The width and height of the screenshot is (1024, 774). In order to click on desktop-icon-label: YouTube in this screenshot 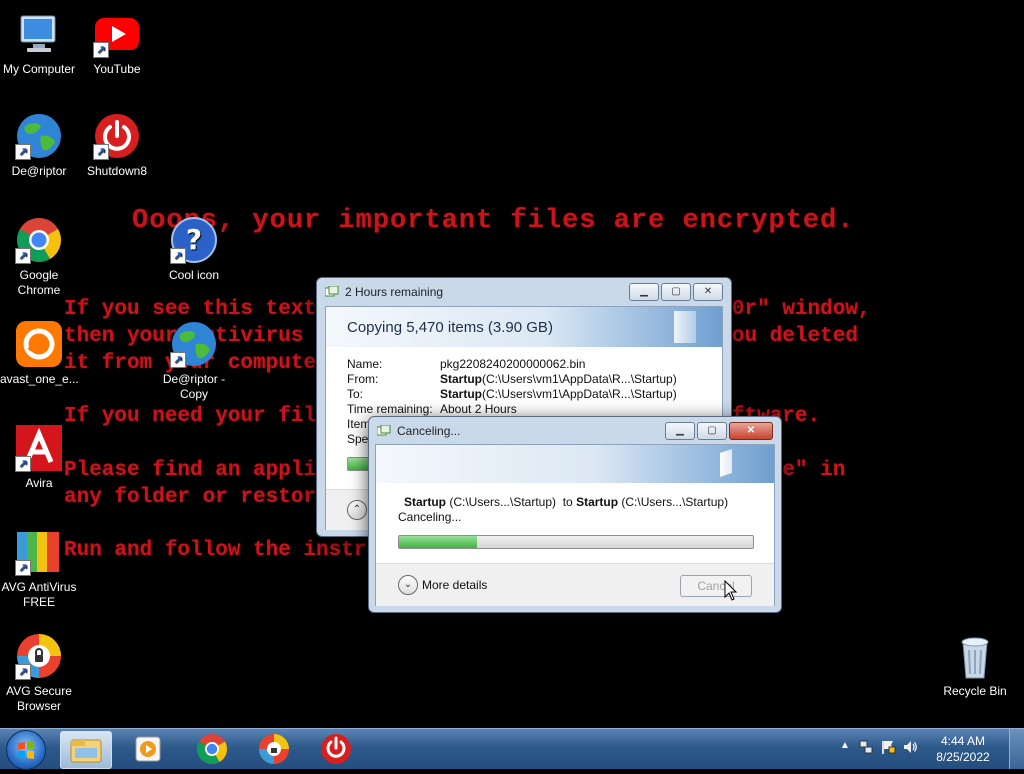, I will do `click(117, 69)`.